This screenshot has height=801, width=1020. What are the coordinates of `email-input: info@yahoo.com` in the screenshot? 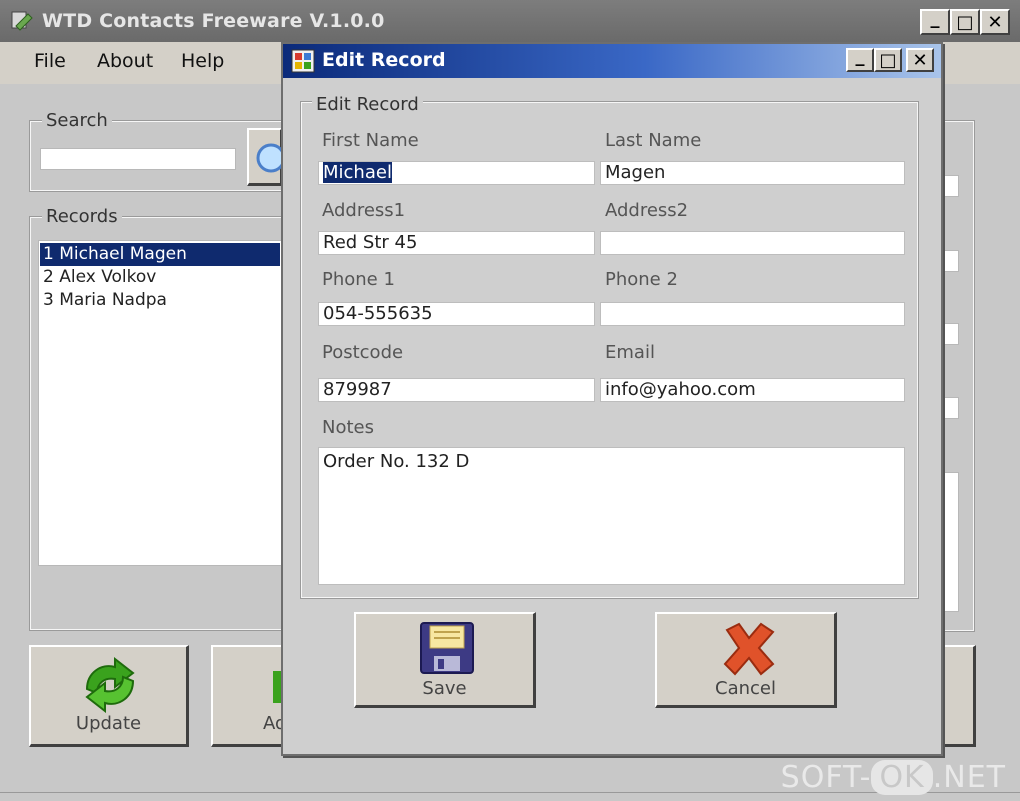 It's located at (752, 390).